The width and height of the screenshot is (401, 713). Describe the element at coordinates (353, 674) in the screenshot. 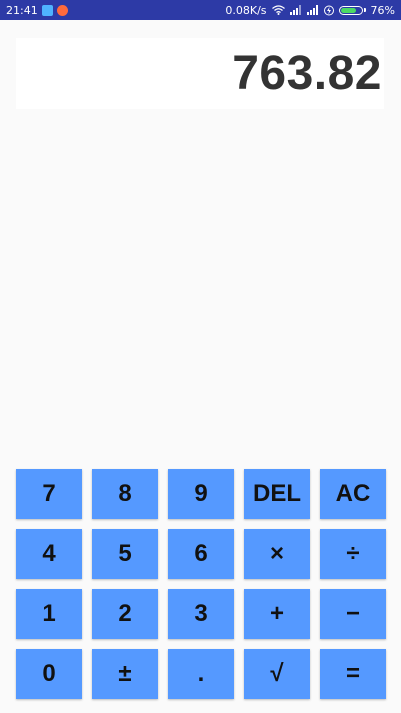

I see `key-equals: =` at that location.